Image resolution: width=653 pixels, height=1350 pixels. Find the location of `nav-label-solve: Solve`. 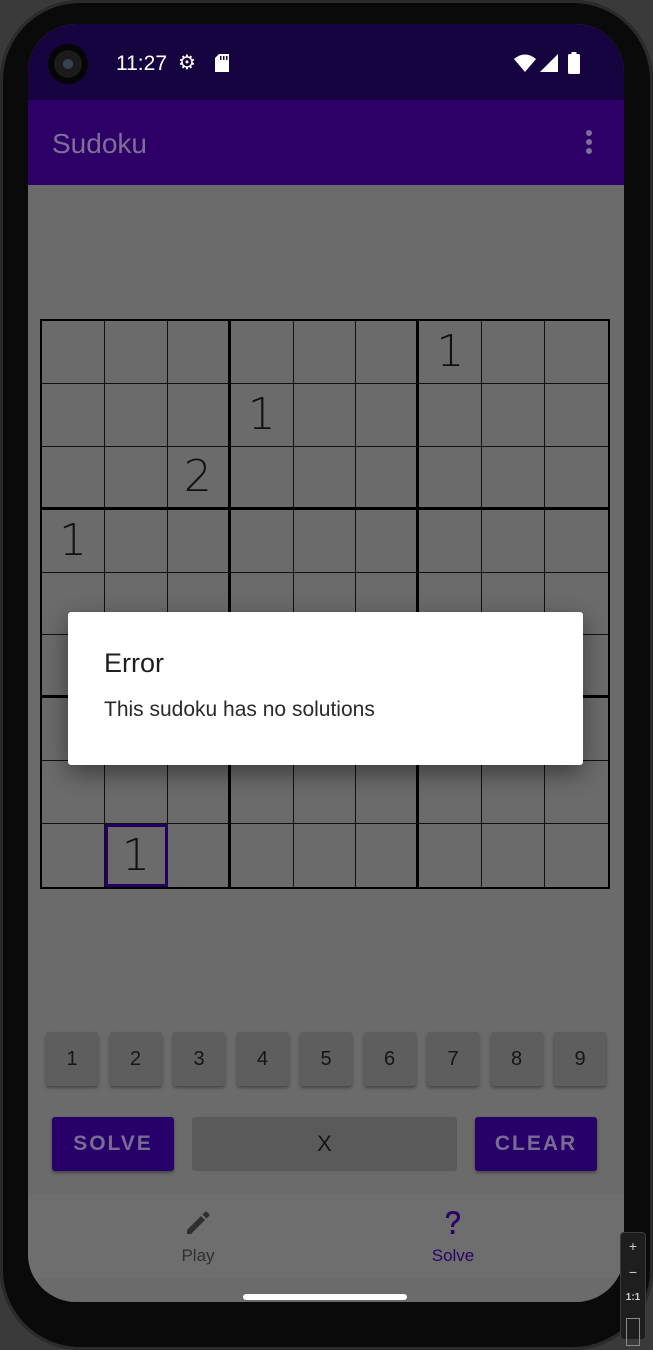

nav-label-solve: Solve is located at coordinates (453, 1255).